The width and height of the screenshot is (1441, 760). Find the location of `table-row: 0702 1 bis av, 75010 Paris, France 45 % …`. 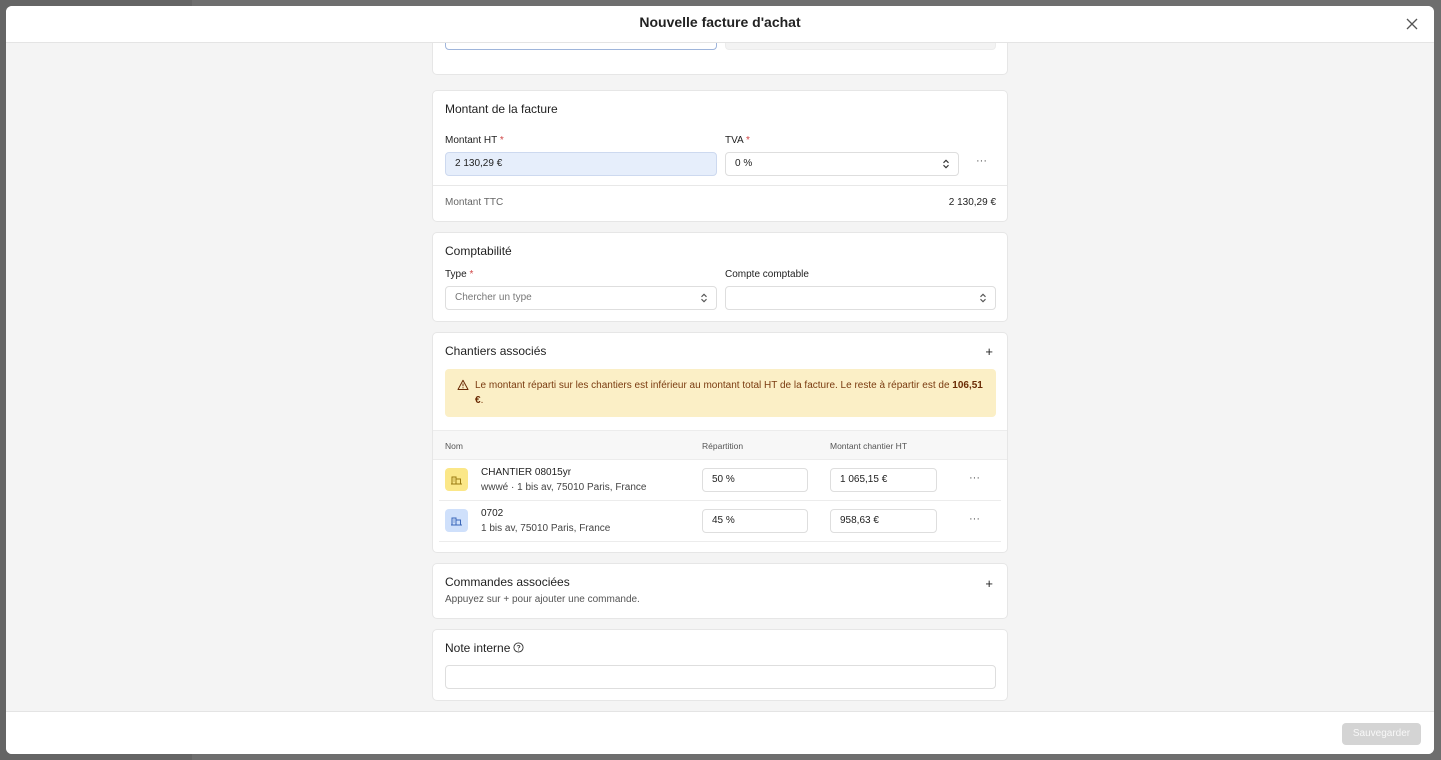

table-row: 0702 1 bis av, 75010 Paris, France 45 % … is located at coordinates (720, 521).